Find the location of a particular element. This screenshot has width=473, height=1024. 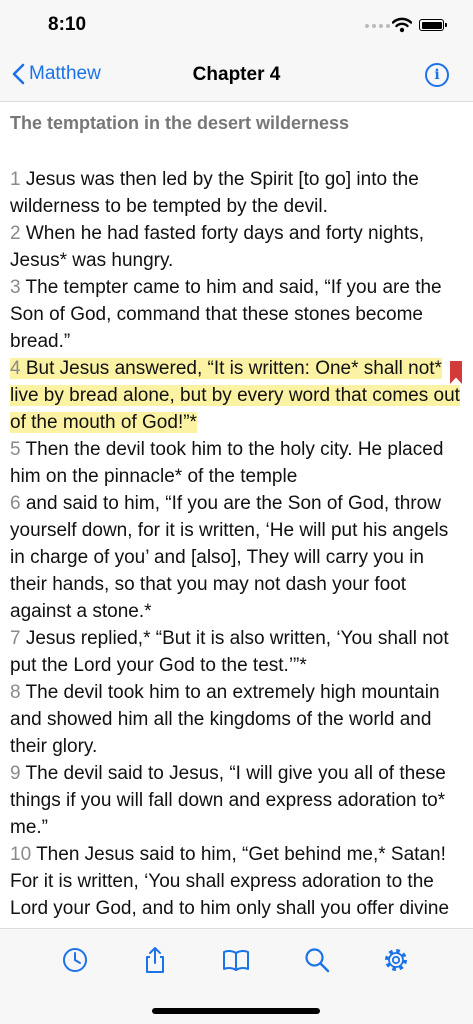

search-button is located at coordinates (317, 960).